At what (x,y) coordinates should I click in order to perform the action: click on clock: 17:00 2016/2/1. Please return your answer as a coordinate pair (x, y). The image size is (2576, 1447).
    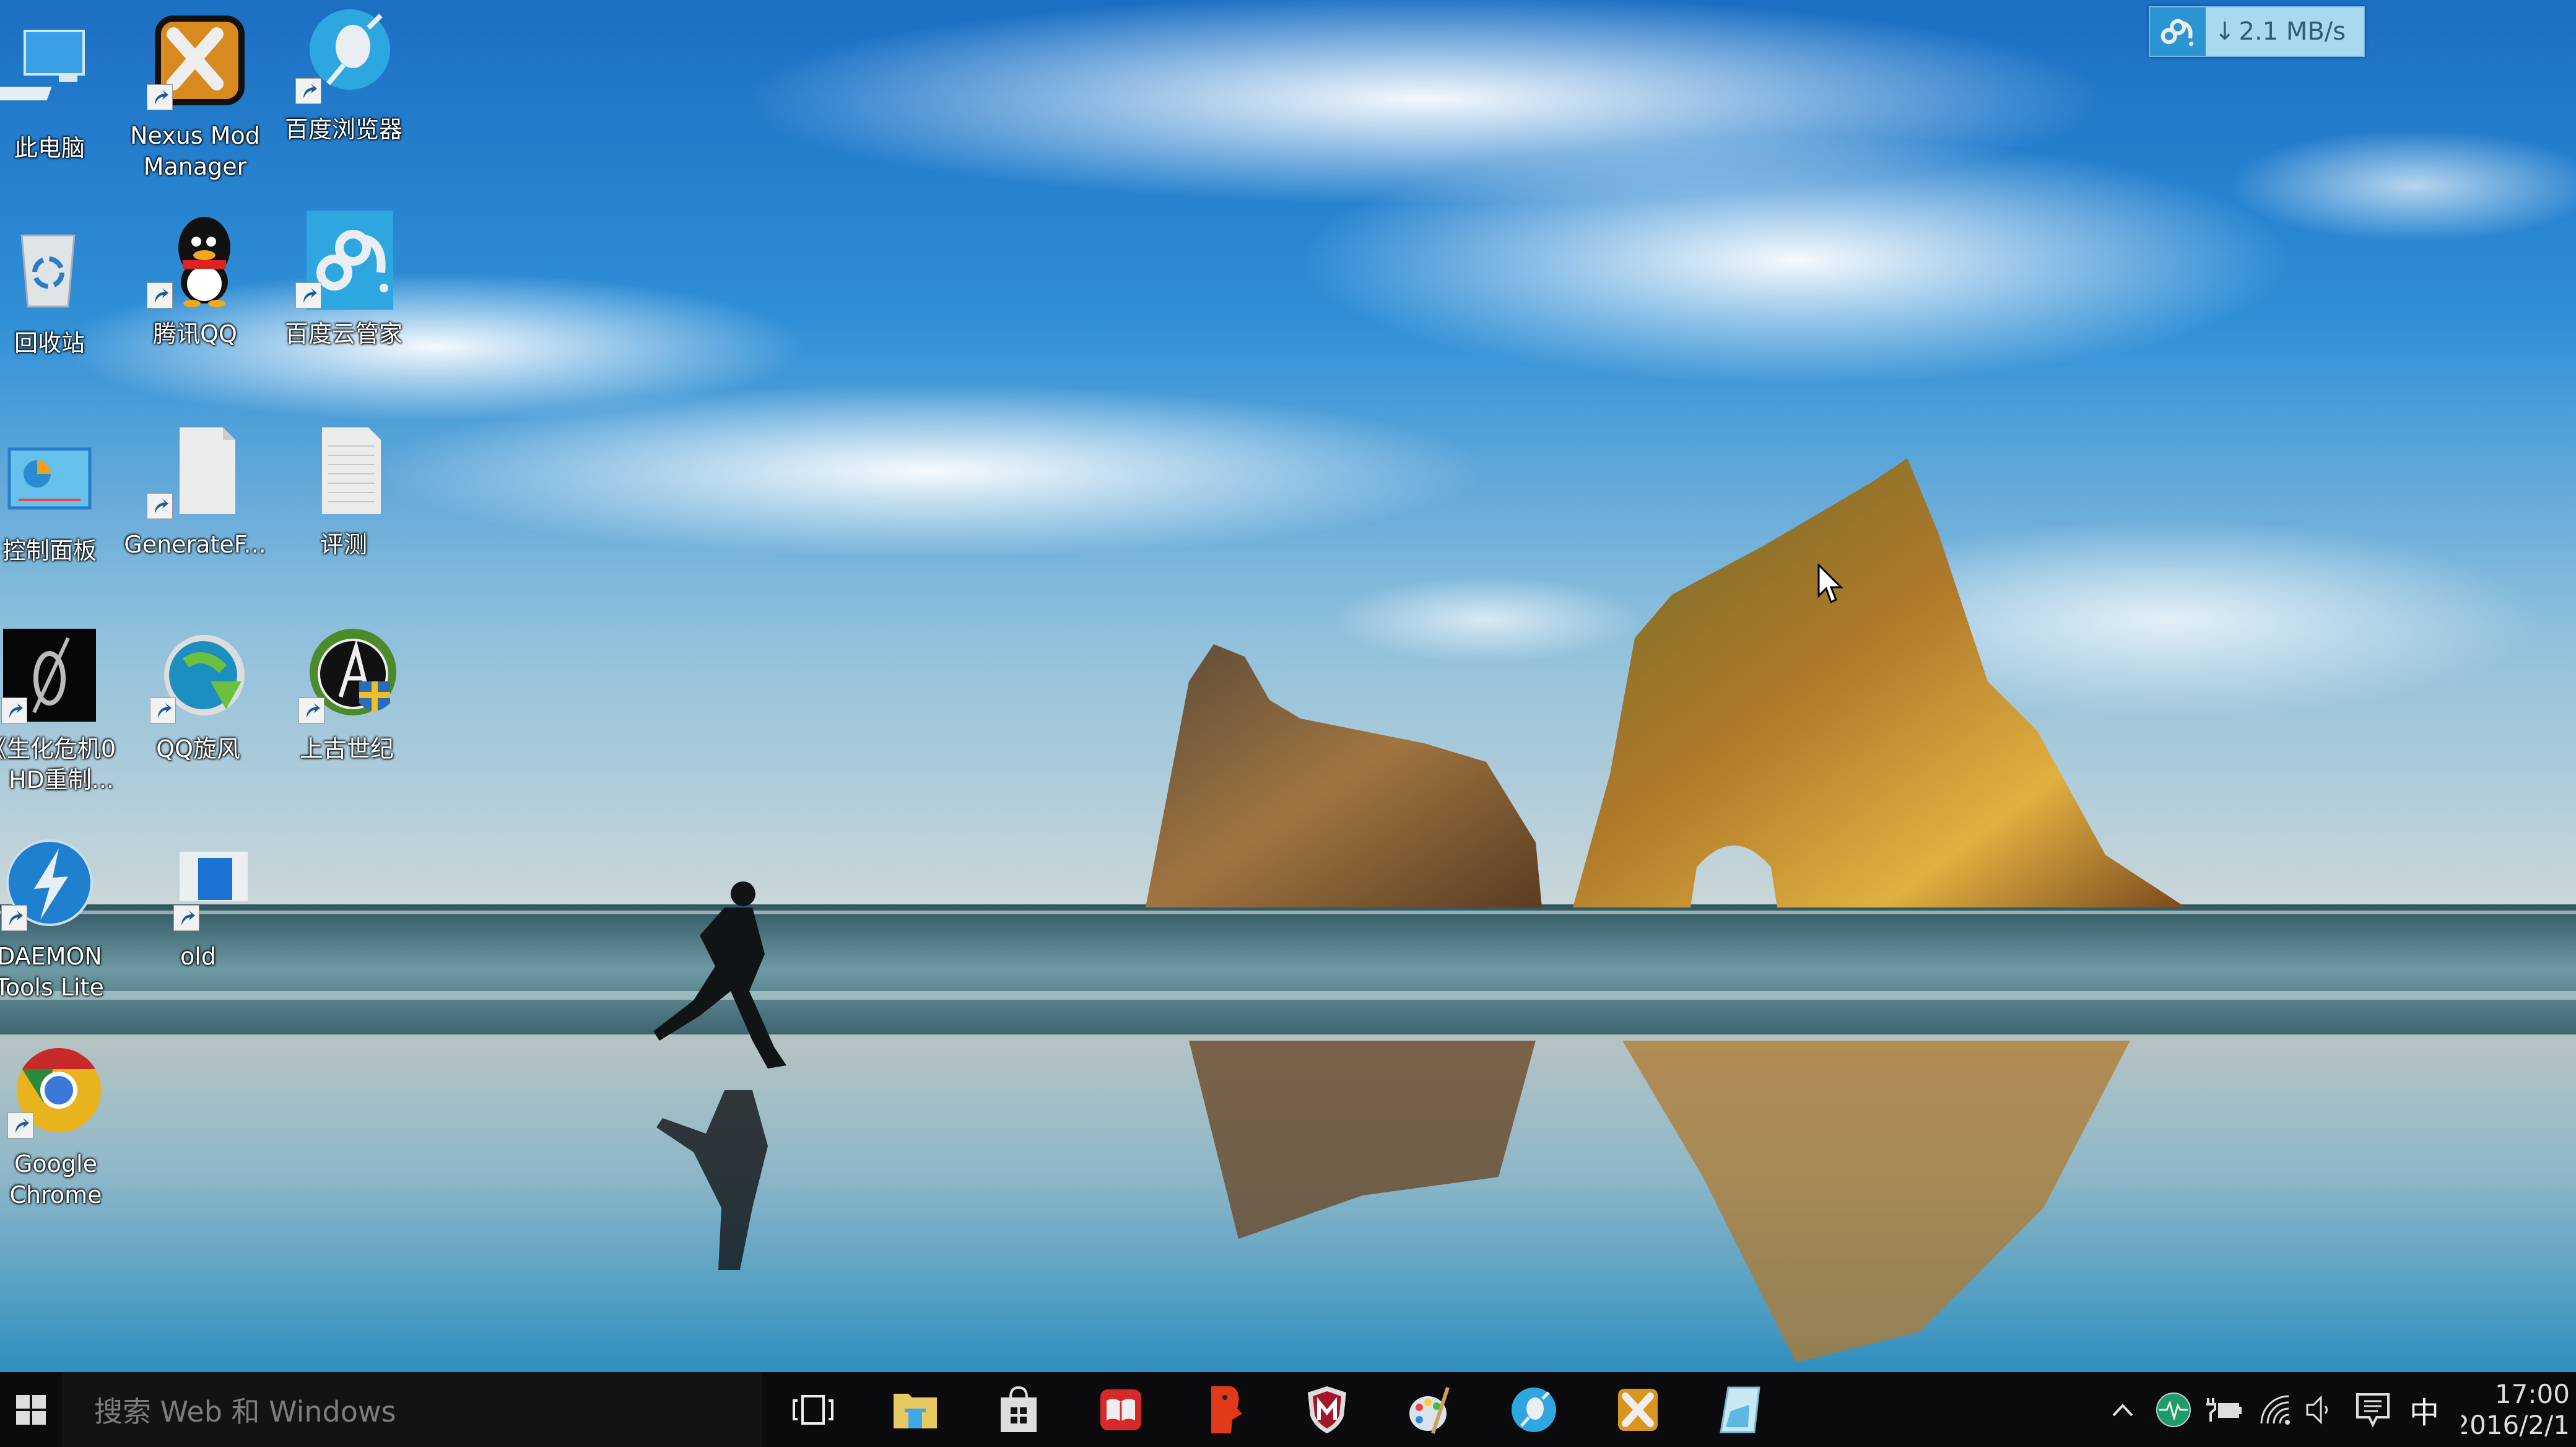
    Looking at the image, I should click on (2518, 1410).